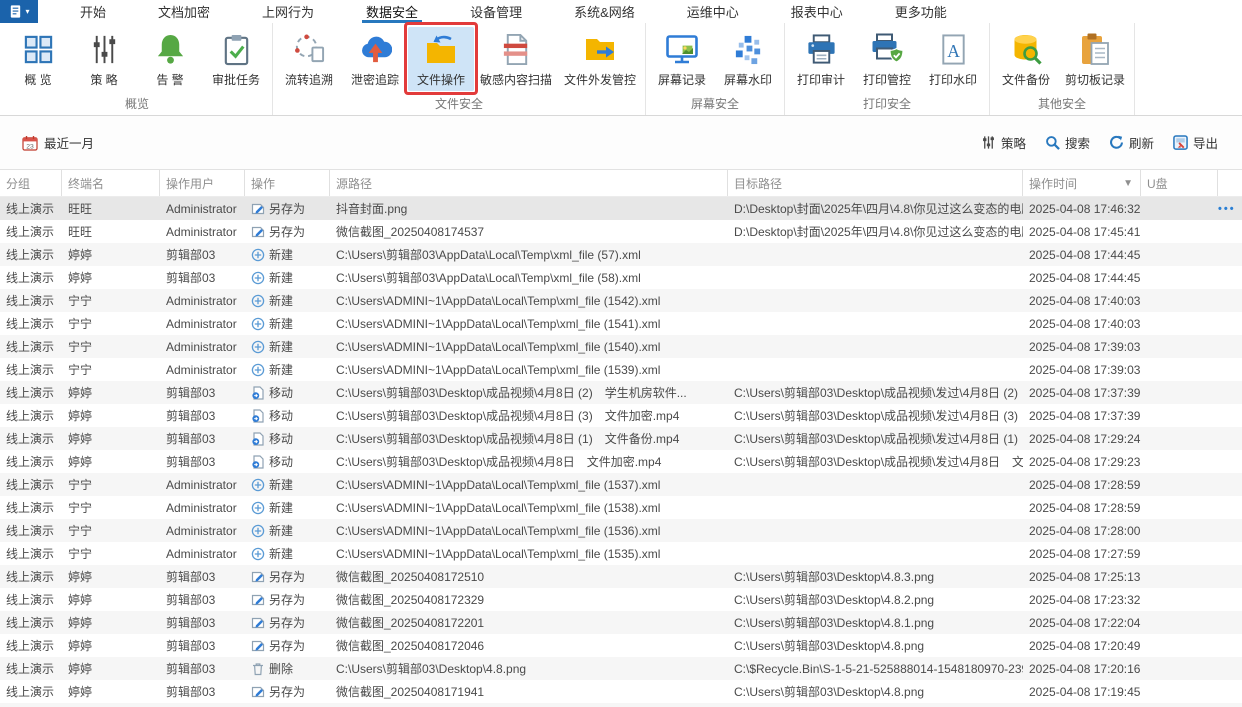 The width and height of the screenshot is (1242, 707). What do you see at coordinates (817, 11) in the screenshot?
I see `menu-tab-8: 报表中心` at bounding box center [817, 11].